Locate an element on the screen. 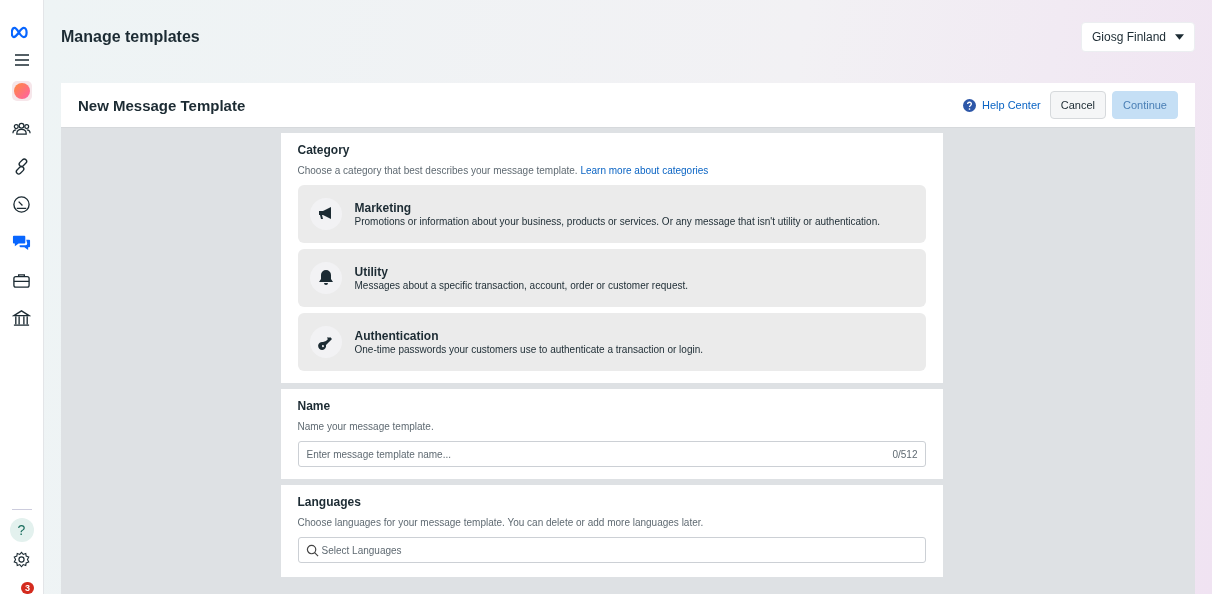 The width and height of the screenshot is (1212, 594). bank-icon is located at coordinates (21, 318).